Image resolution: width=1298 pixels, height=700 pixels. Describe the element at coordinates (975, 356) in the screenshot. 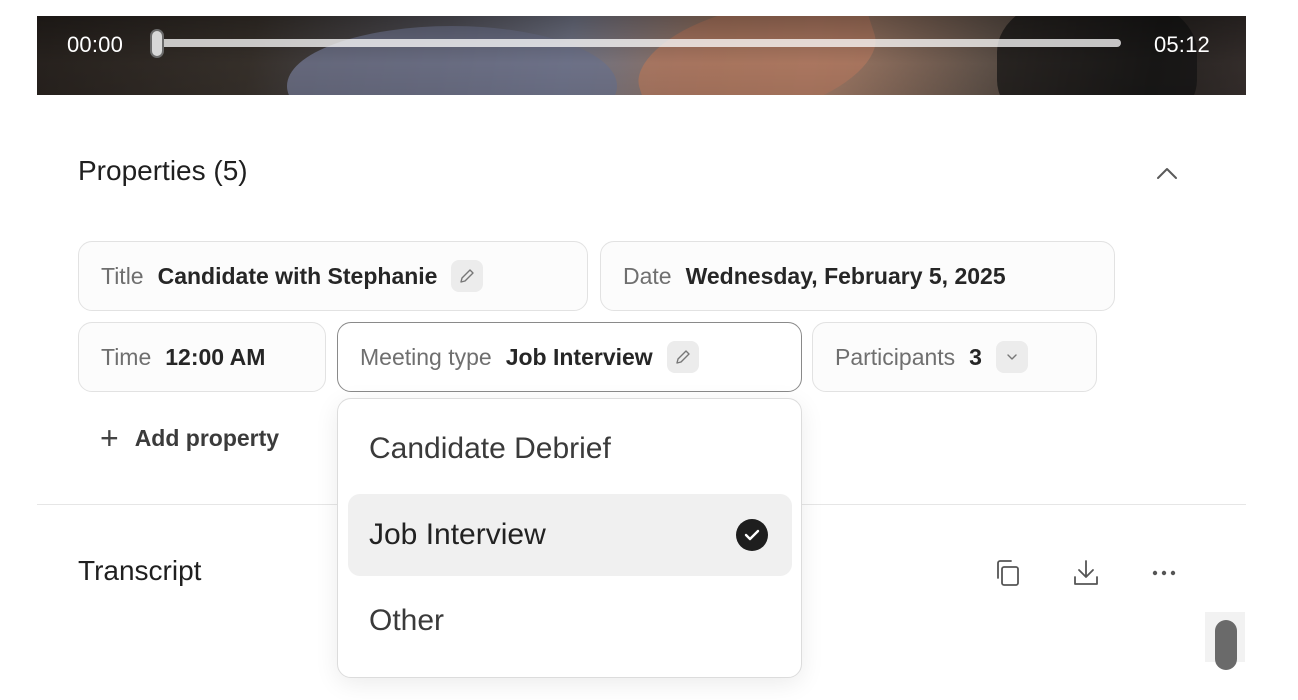

I see `property-value: 3` at that location.